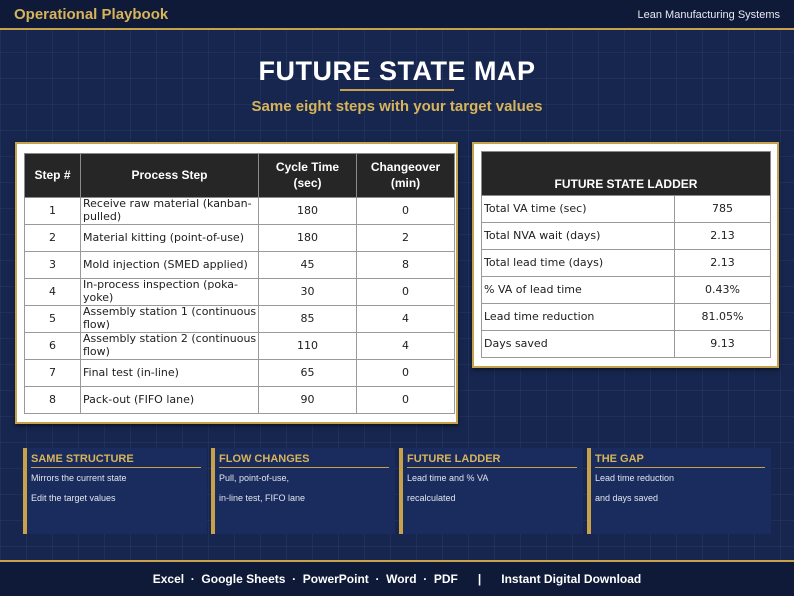 The image size is (794, 596). Describe the element at coordinates (431, 498) in the screenshot. I see `card-text: recalculated` at that location.